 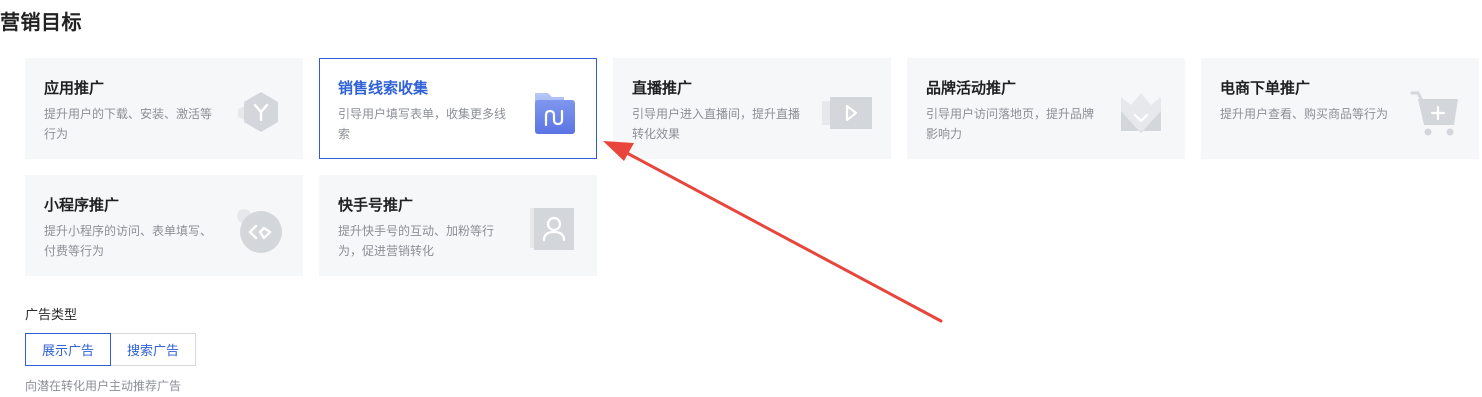 I want to click on goal-card-sales-leads: 销售线索收集 引导用户填写表单，收集更多线索, so click(x=458, y=108).